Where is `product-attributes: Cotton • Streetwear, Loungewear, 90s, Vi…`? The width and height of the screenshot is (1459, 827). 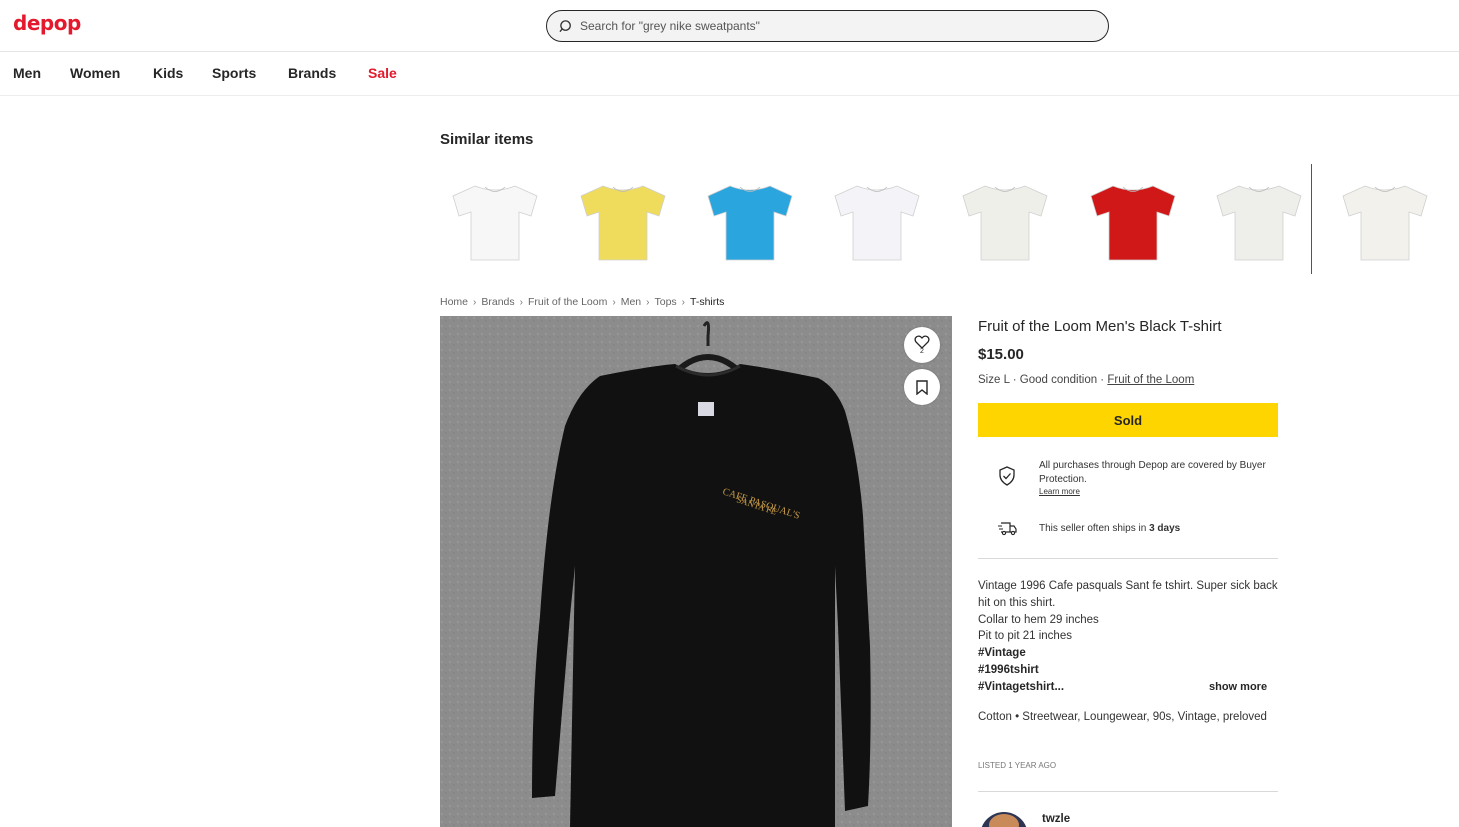 product-attributes: Cotton • Streetwear, Loungewear, 90s, Vi… is located at coordinates (1122, 717).